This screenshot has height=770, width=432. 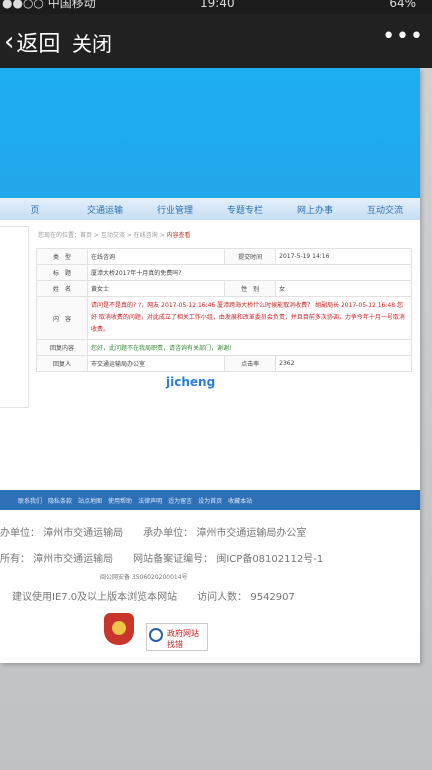 What do you see at coordinates (62, 363) in the screenshot?
I see `cell-label: 回复人` at bounding box center [62, 363].